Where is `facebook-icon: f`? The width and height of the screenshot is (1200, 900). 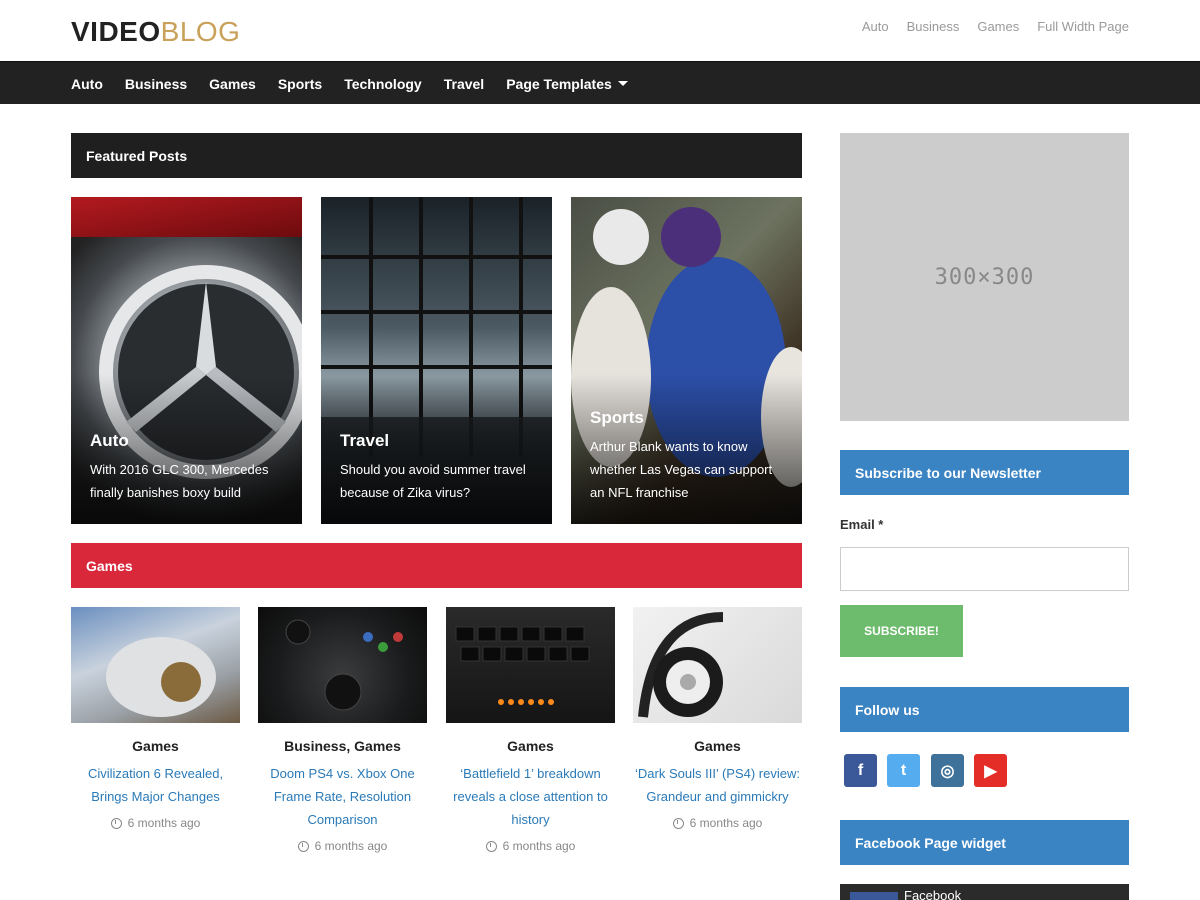 facebook-icon: f is located at coordinates (860, 770).